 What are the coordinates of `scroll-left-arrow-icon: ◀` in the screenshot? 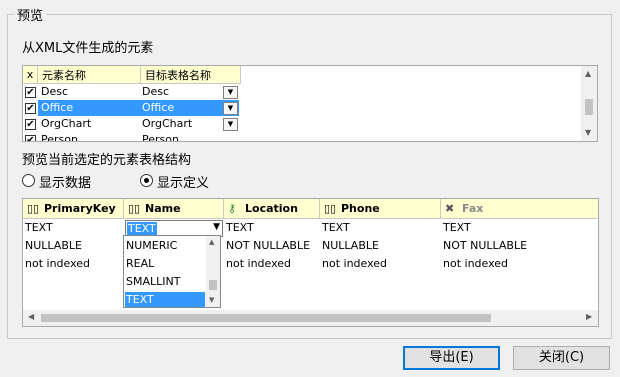 It's located at (31, 316).